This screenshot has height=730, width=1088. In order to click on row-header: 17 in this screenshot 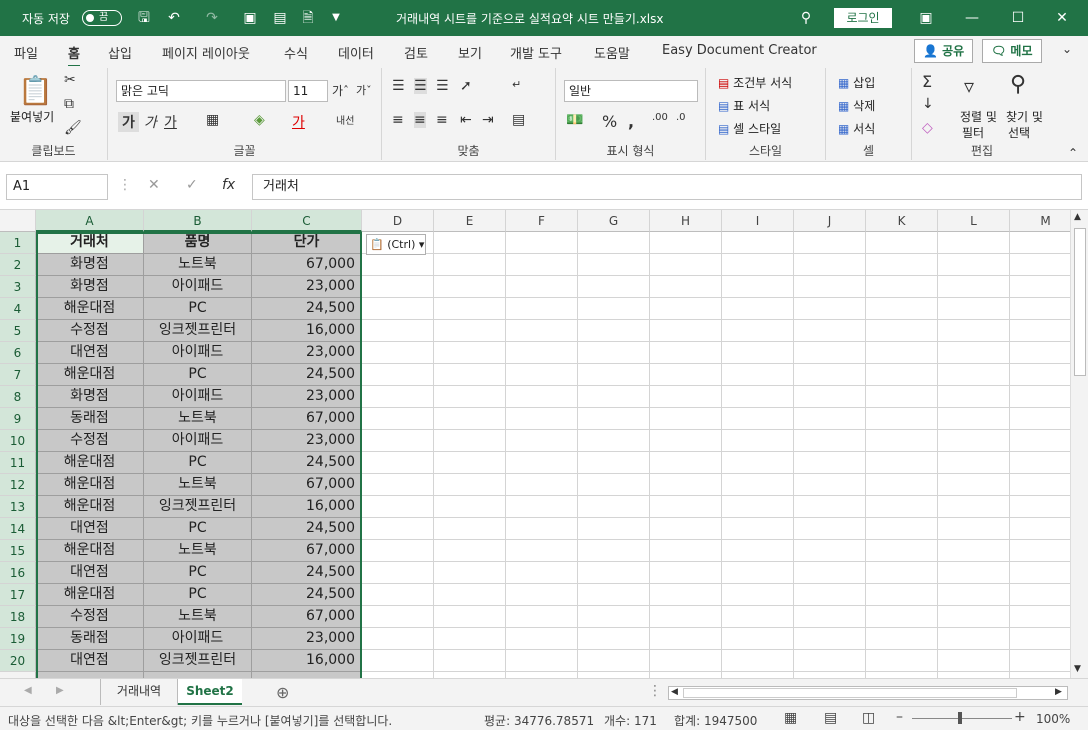, I will do `click(18, 595)`.